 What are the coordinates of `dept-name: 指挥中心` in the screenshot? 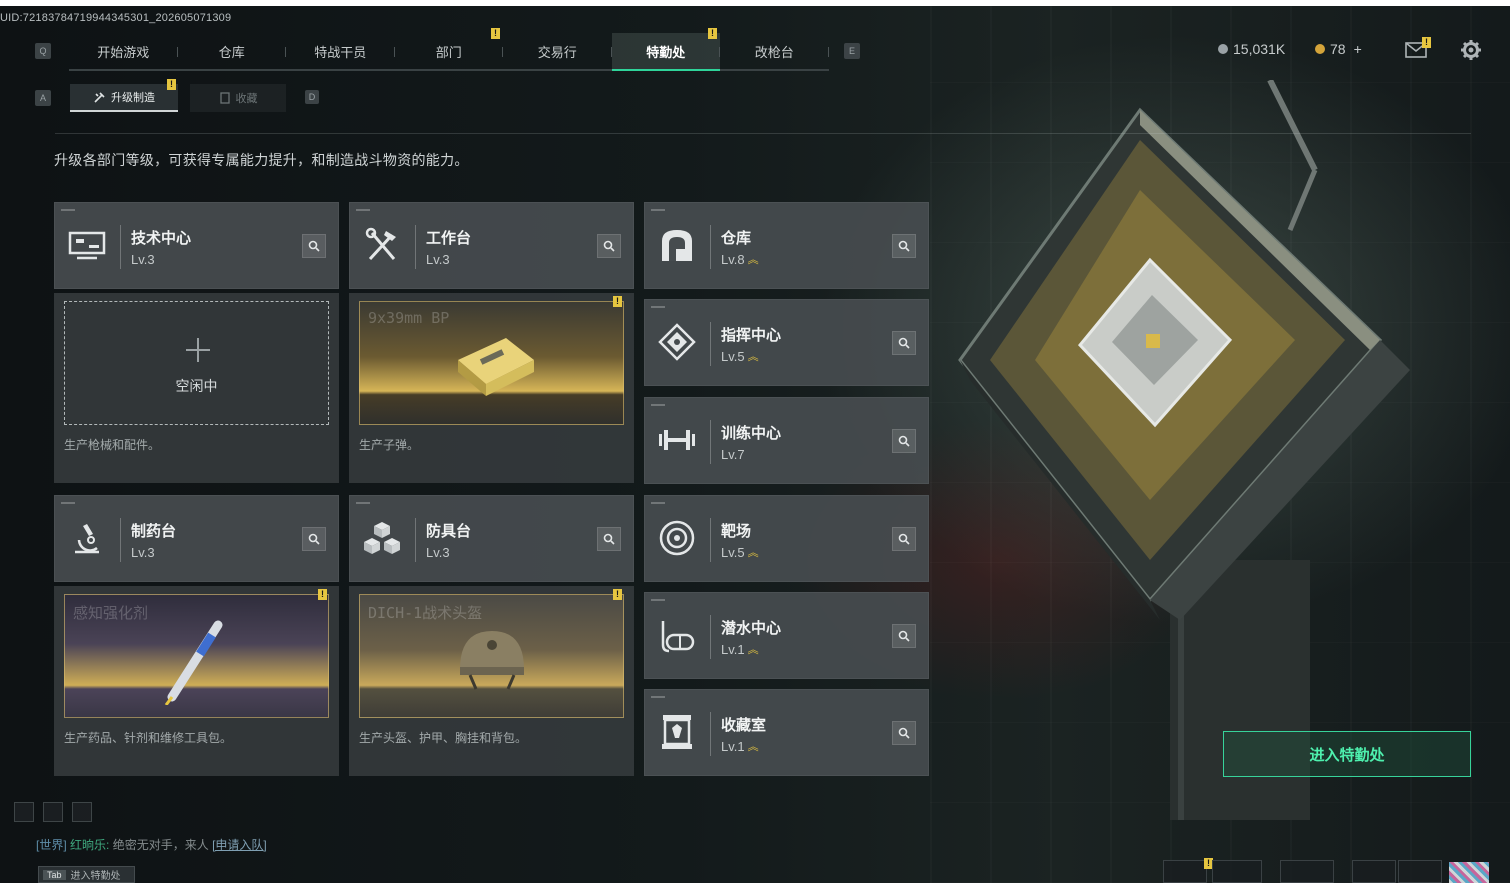 It's located at (751, 335).